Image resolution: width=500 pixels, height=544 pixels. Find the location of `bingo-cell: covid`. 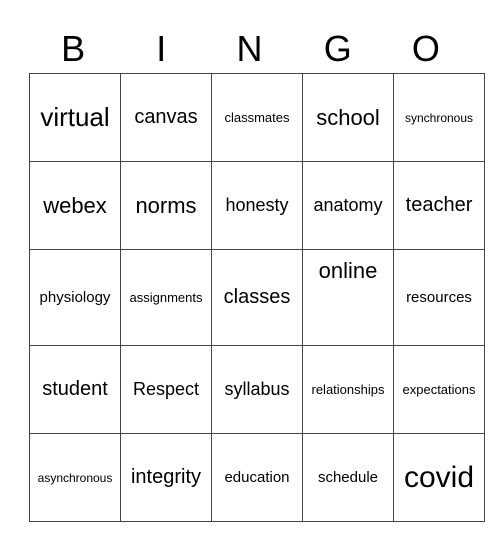

bingo-cell: covid is located at coordinates (439, 477).